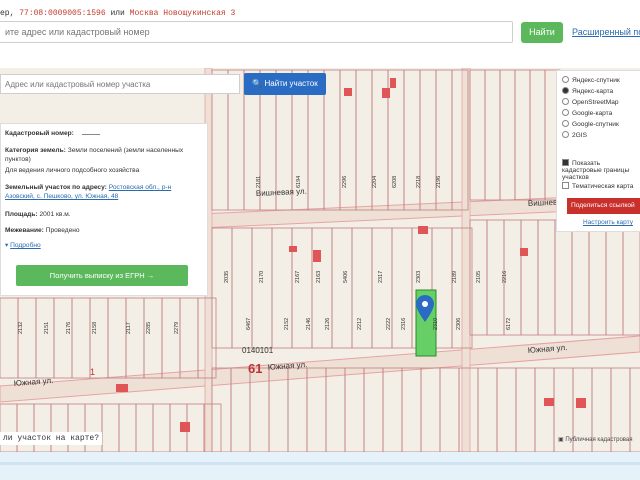  What do you see at coordinates (309, 324) in the screenshot?
I see `parcel-number-label: 2146` at bounding box center [309, 324].